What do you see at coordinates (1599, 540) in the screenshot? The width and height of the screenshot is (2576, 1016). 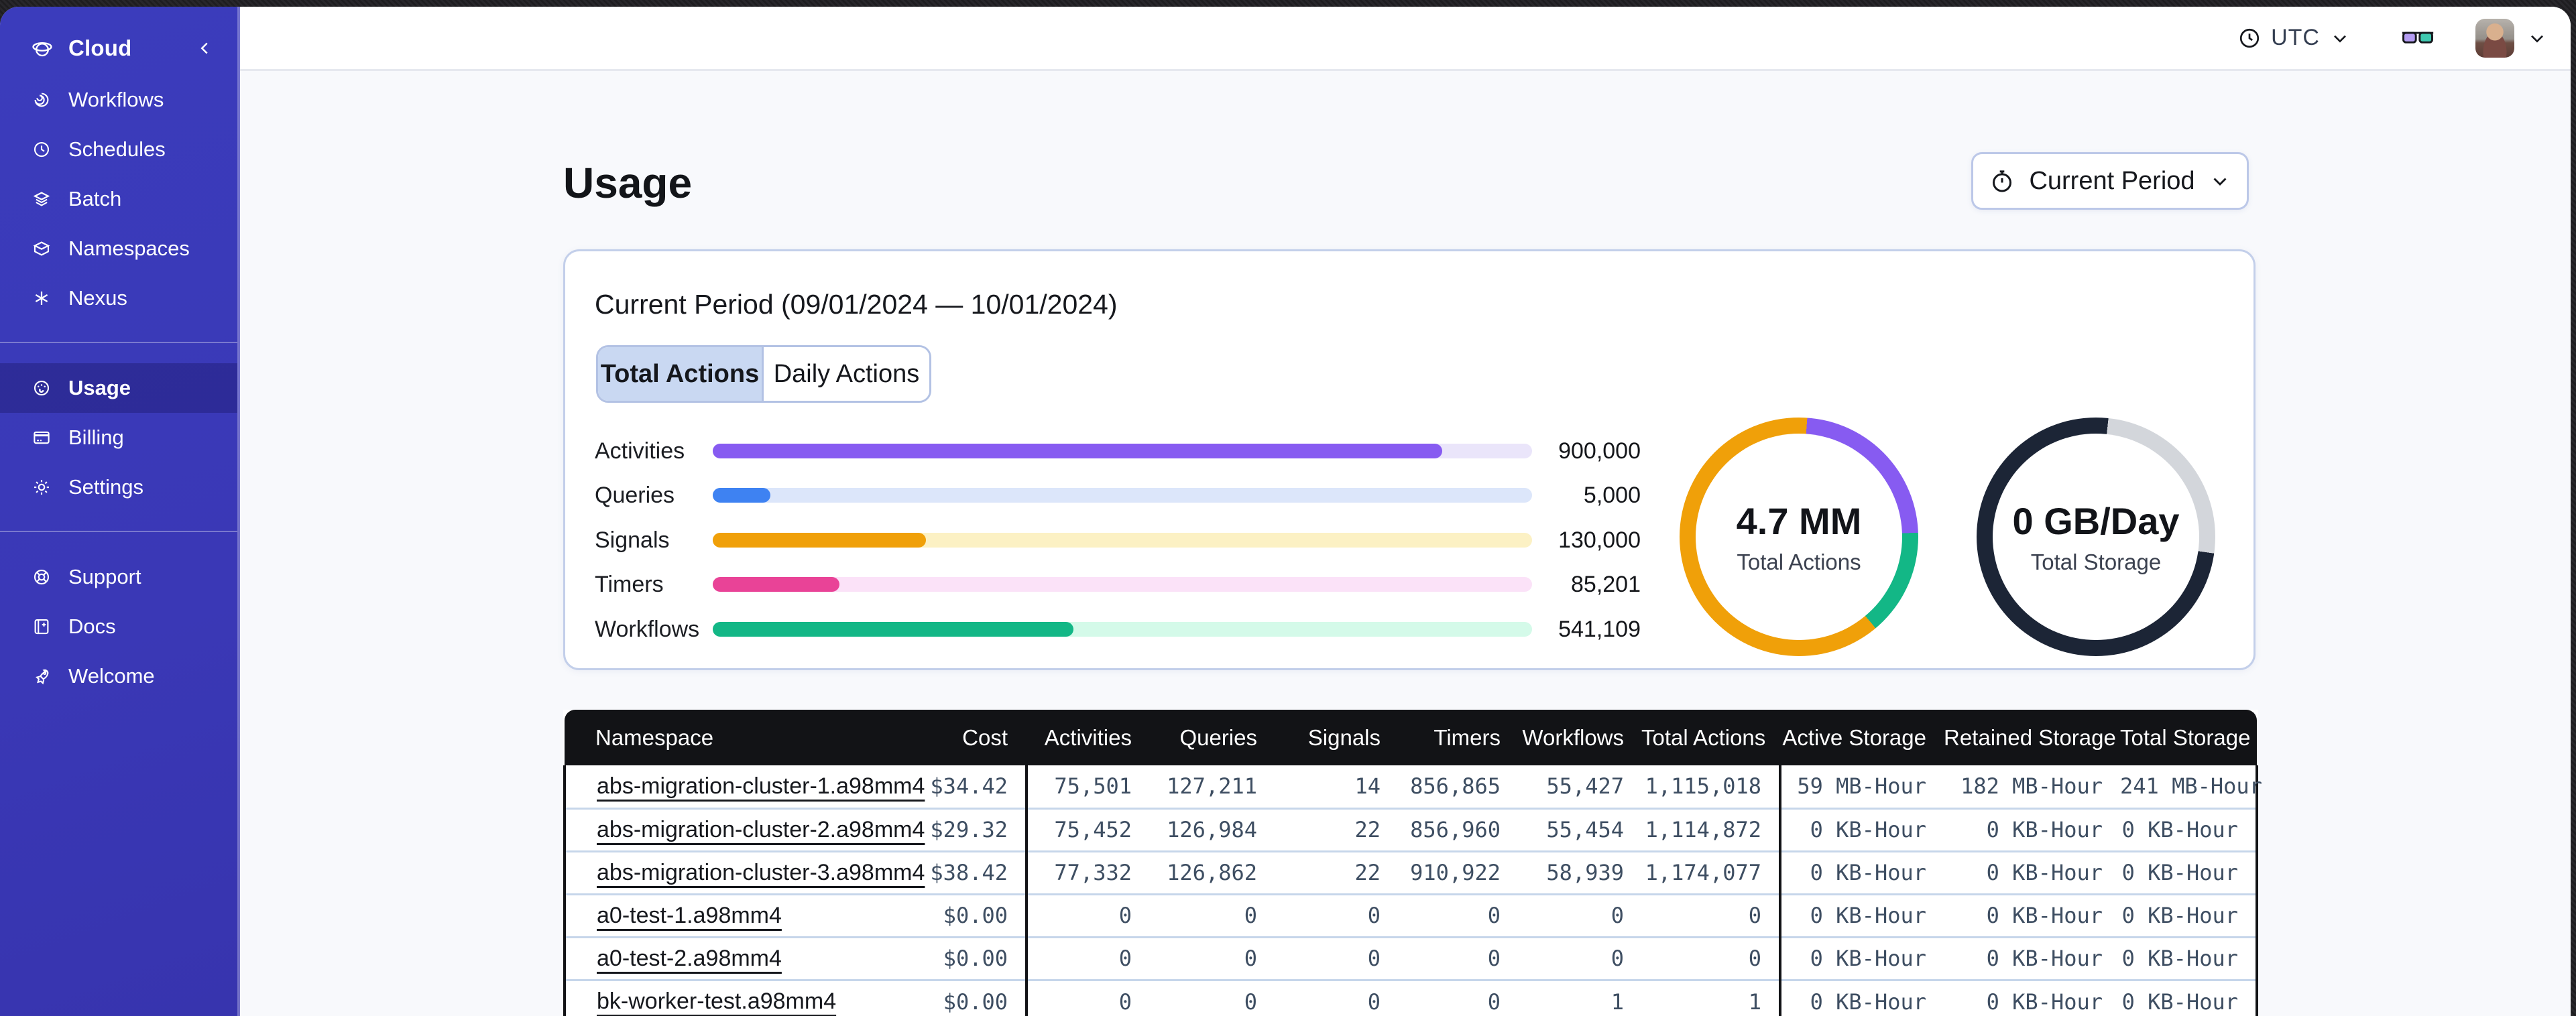 I see `bar-value: 130,000` at bounding box center [1599, 540].